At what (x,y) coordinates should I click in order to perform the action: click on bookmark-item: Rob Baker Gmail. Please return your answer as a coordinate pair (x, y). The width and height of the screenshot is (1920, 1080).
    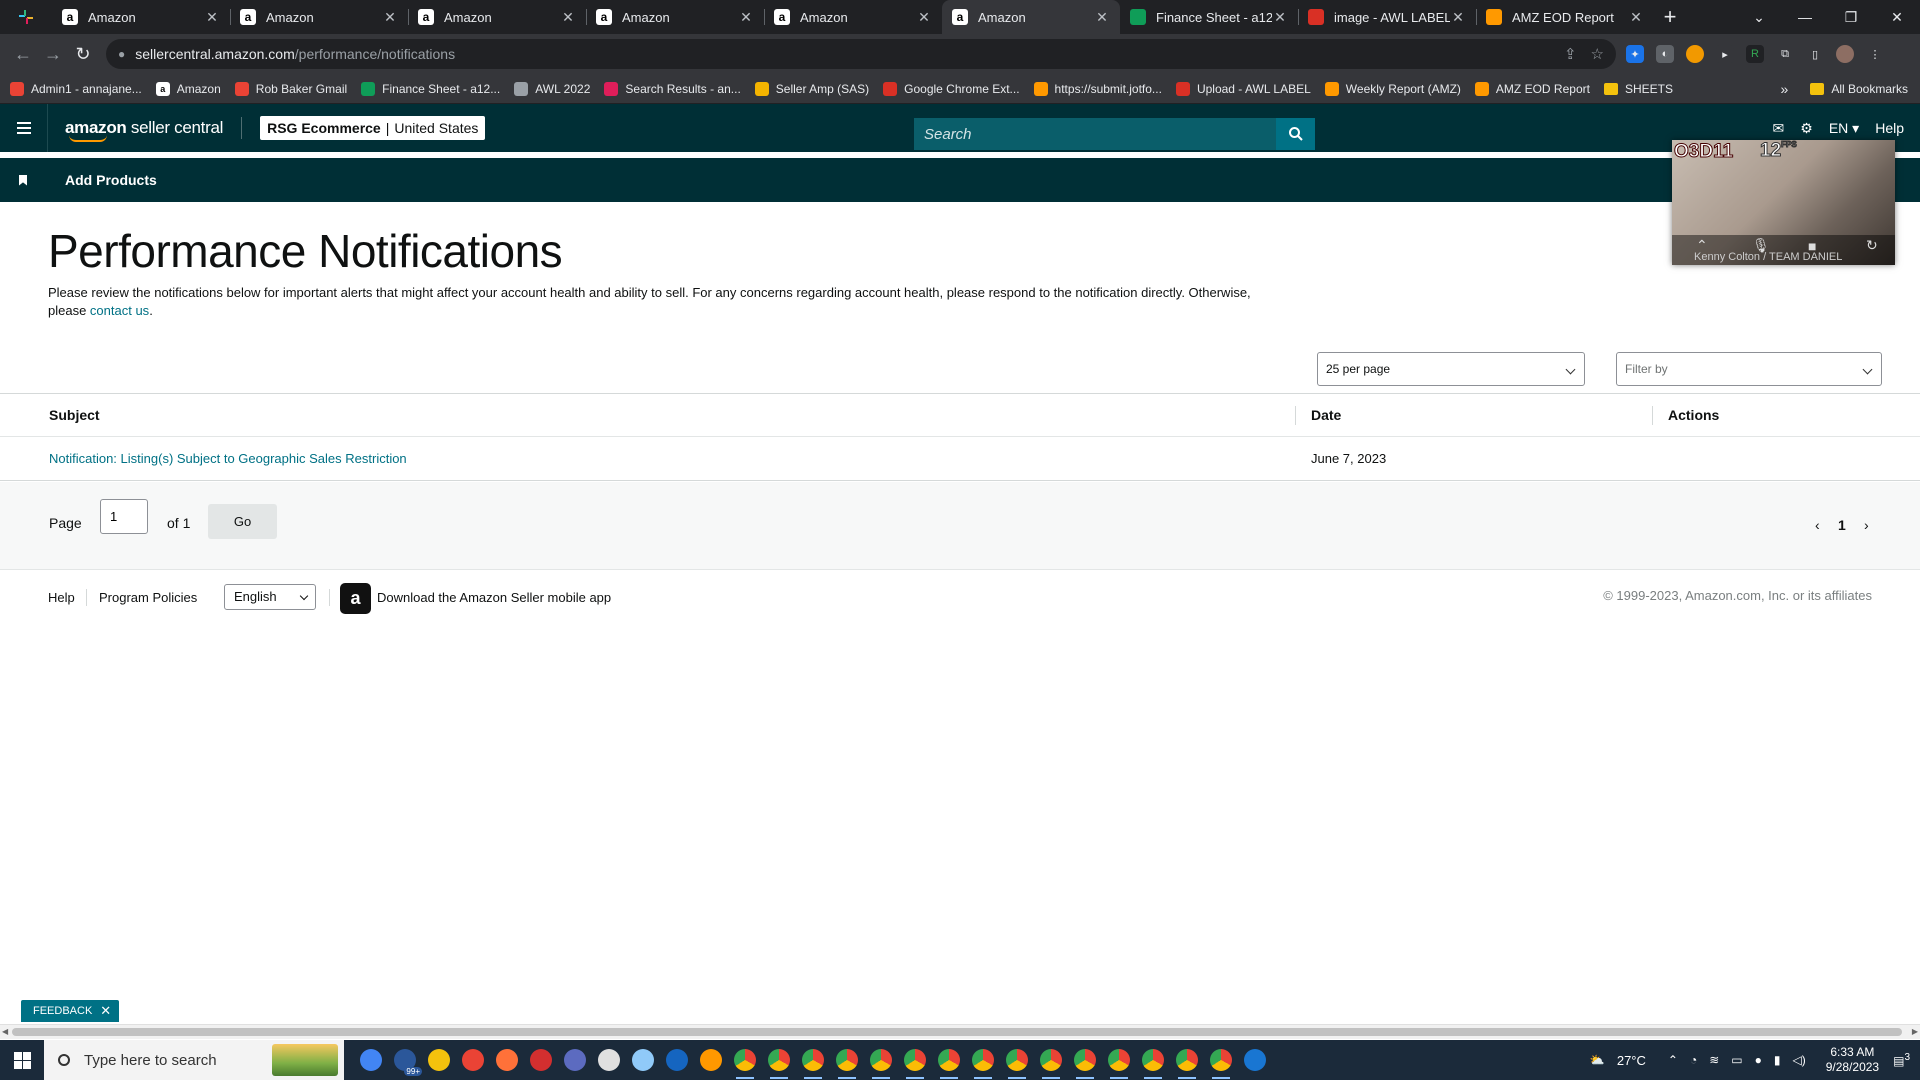
    Looking at the image, I should click on (290, 88).